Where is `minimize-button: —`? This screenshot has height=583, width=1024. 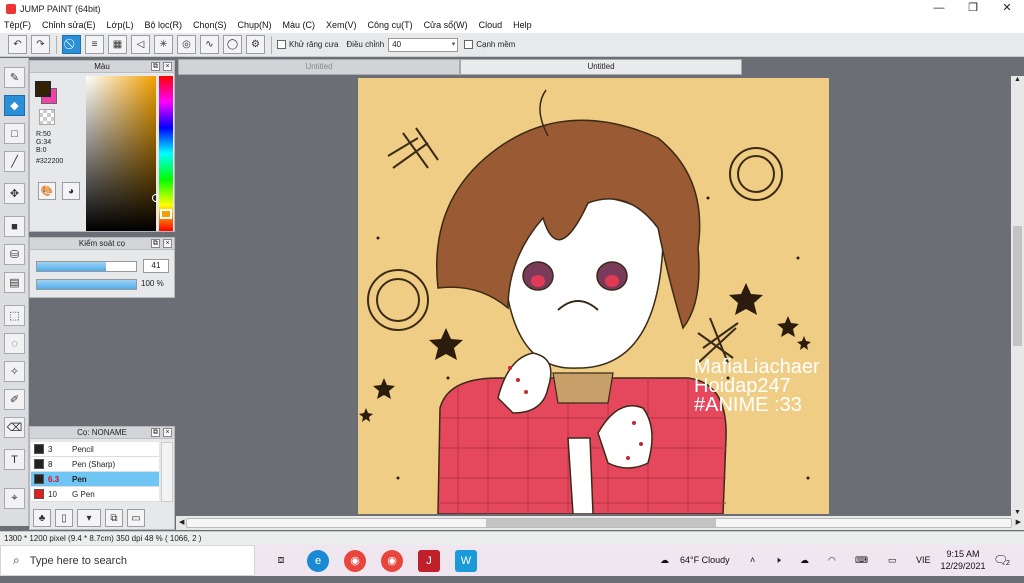
minimize-button: — is located at coordinates (939, 8).